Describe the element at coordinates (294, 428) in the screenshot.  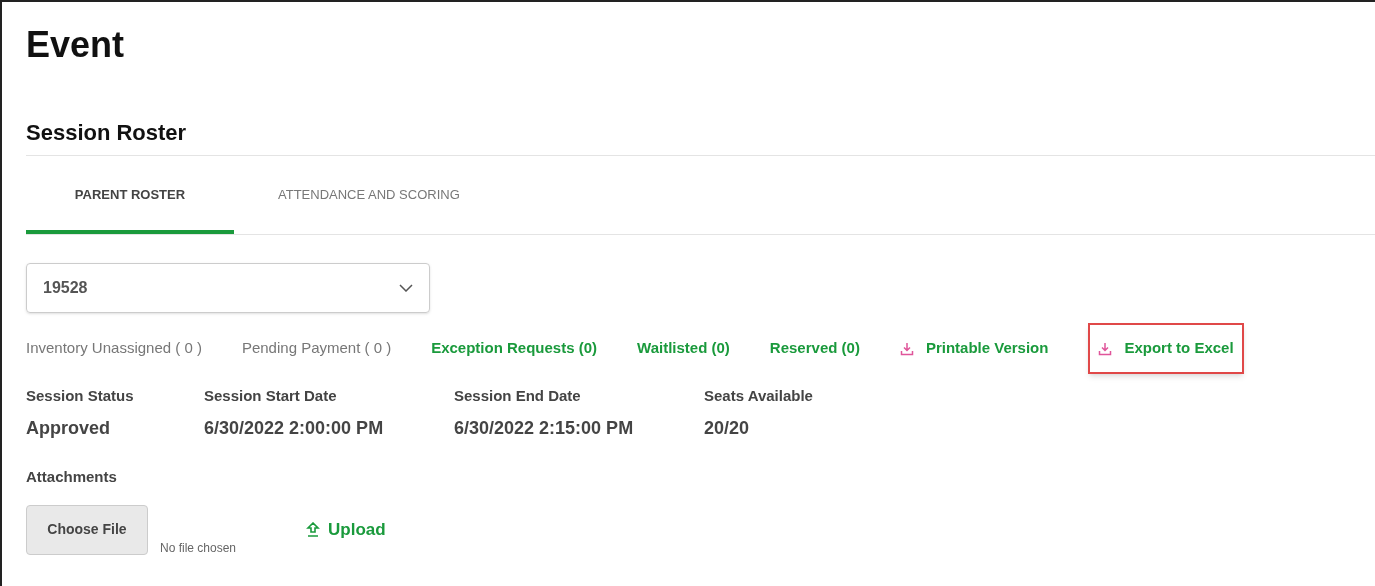
I see `detail-value: 6/30/2022 2:00:00 PM` at that location.